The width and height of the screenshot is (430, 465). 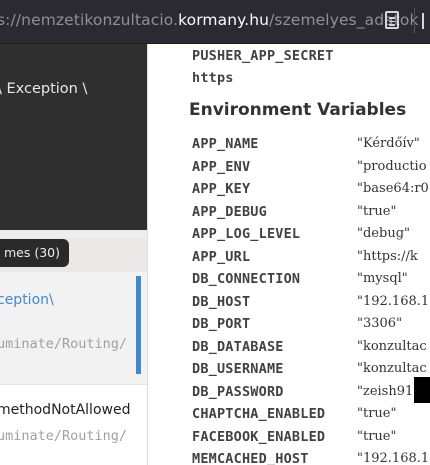 What do you see at coordinates (35, 253) in the screenshot?
I see `frames-count-badge: mes (30)` at bounding box center [35, 253].